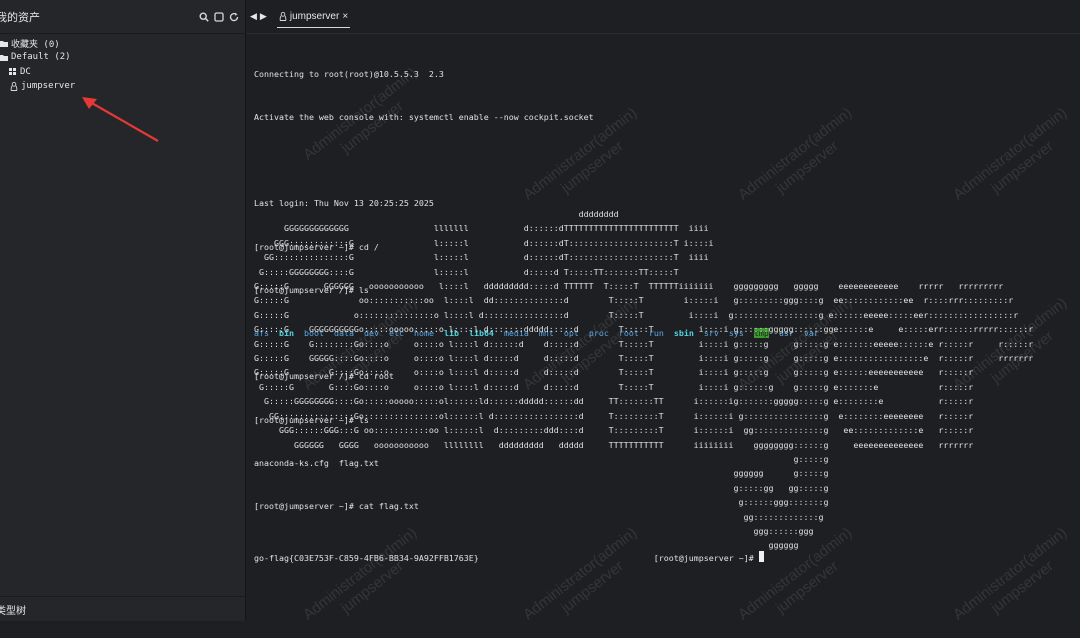 This screenshot has height=638, width=1080. I want to click on type-tree-label: 类型树, so click(13, 611).